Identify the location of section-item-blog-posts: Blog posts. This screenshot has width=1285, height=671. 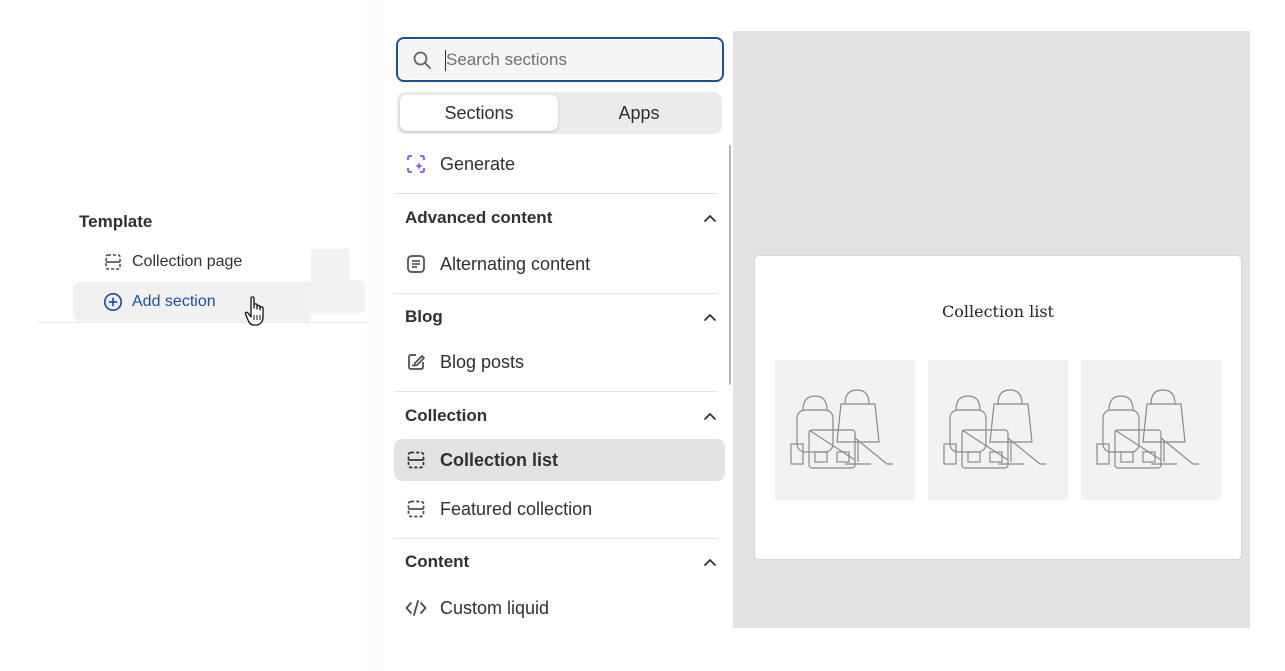
(559, 362).